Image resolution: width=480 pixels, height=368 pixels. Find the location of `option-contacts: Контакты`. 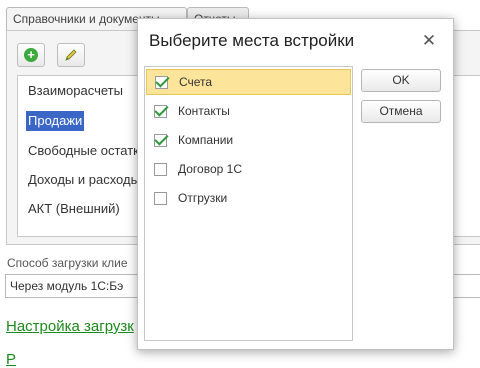

option-contacts: Контакты is located at coordinates (248, 111).